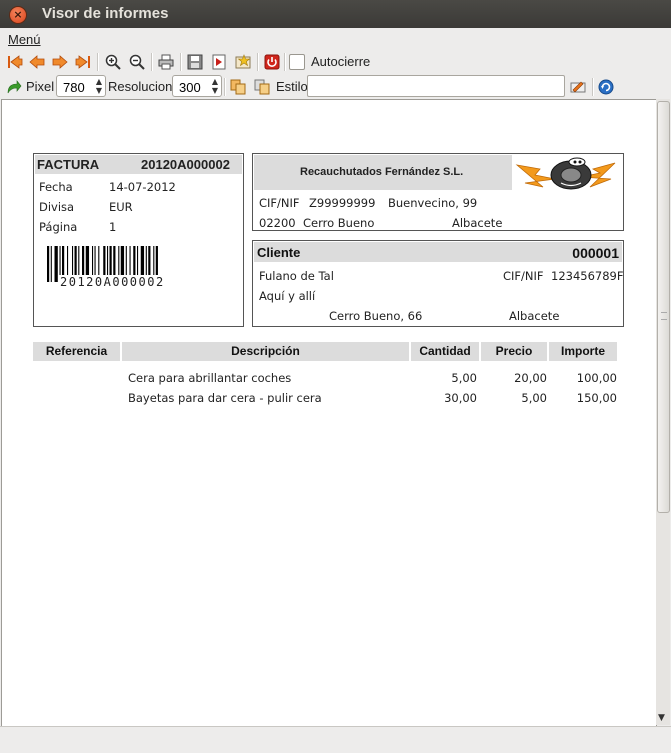 This screenshot has height=753, width=671. Describe the element at coordinates (436, 86) in the screenshot. I see `estilo-input` at that location.